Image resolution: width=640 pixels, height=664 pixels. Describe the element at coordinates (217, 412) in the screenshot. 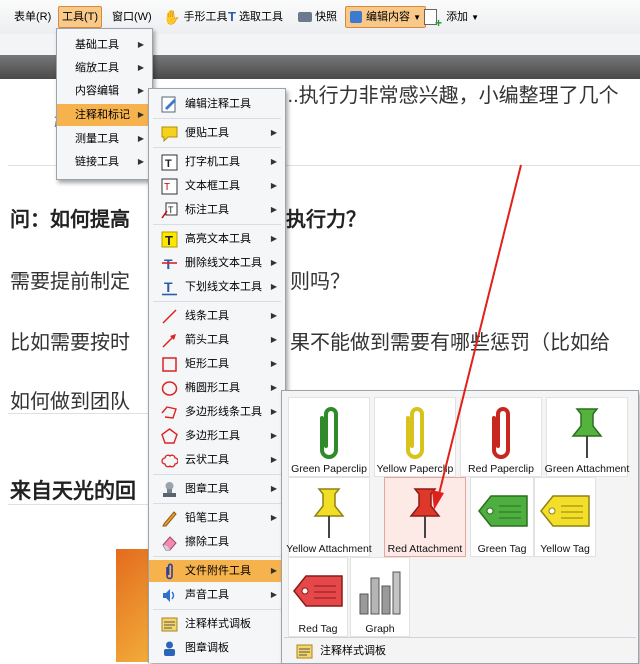

I see `menu-item-polyline: 多边形线条工具 ▶` at that location.